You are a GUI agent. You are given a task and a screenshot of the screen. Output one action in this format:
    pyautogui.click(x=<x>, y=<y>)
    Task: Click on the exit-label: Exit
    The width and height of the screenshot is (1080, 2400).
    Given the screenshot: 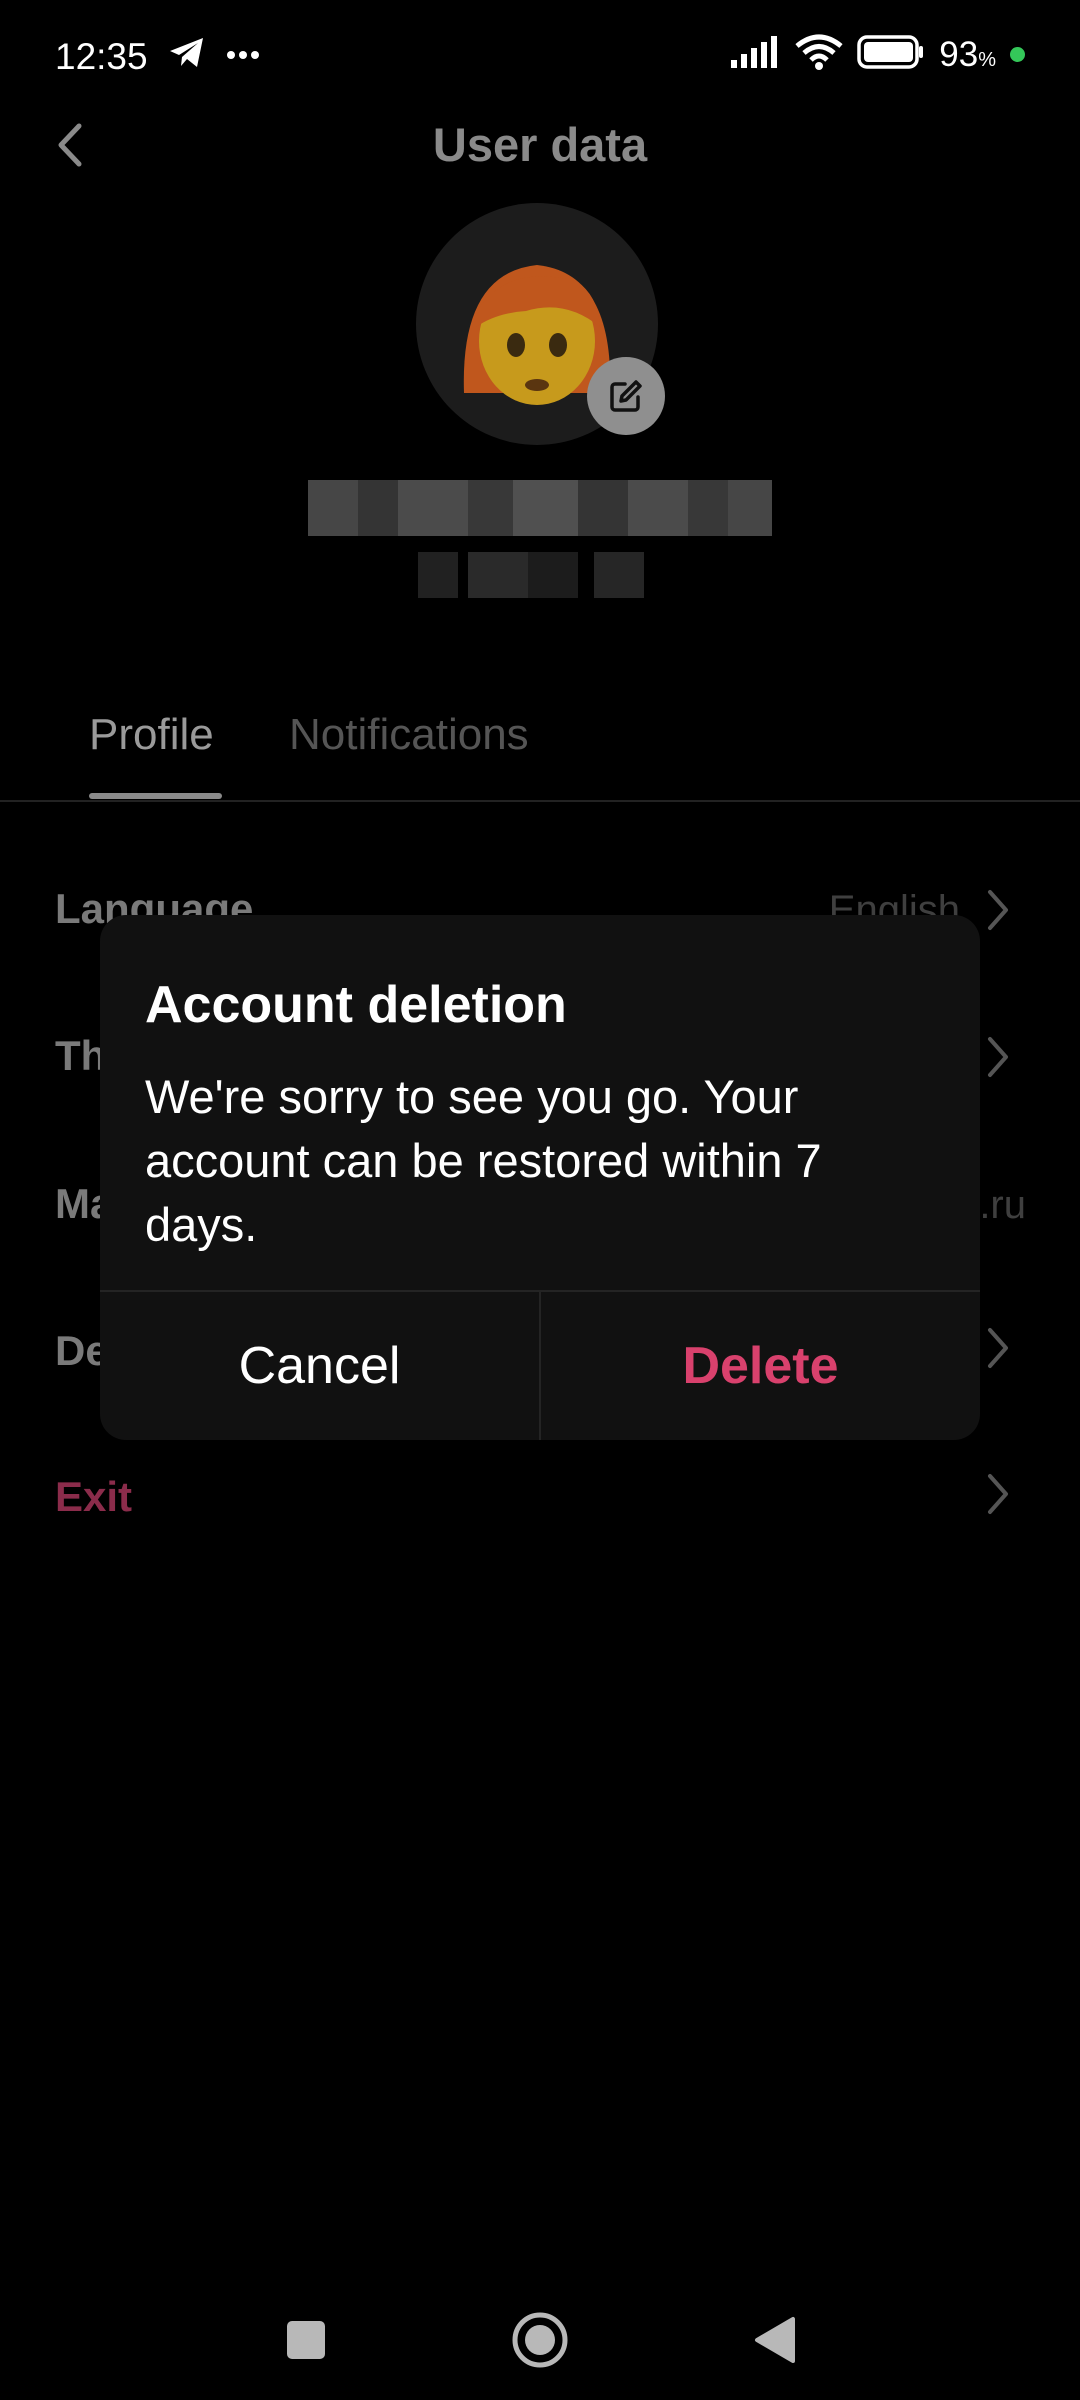 What is the action you would take?
    pyautogui.click(x=94, y=1496)
    